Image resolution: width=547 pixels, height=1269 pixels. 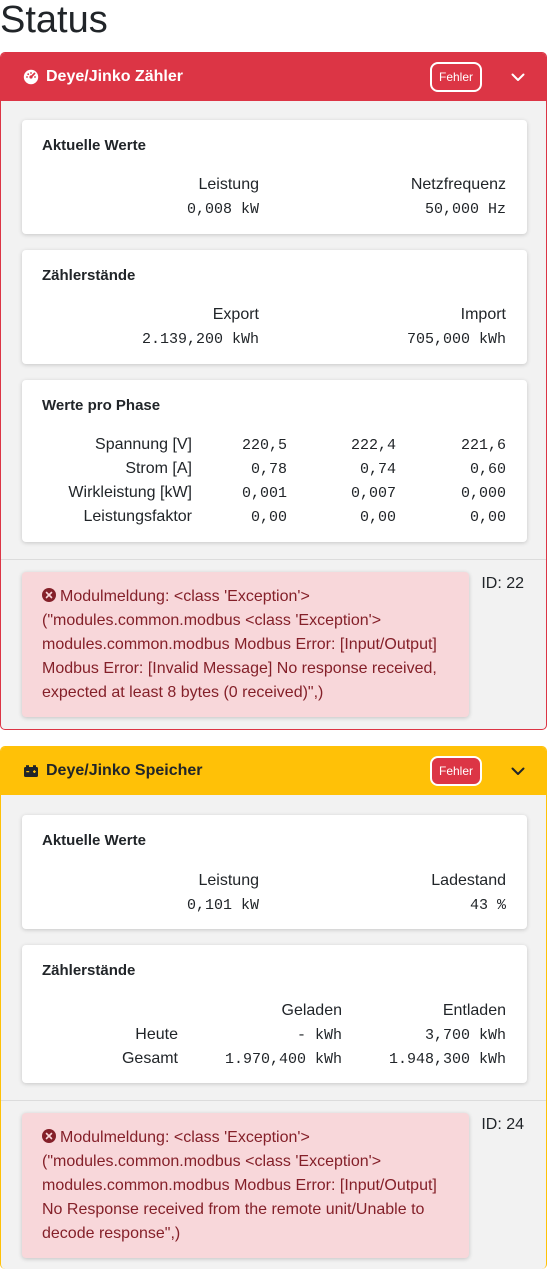 What do you see at coordinates (483, 445) in the screenshot?
I see `phase-value: 221,6` at bounding box center [483, 445].